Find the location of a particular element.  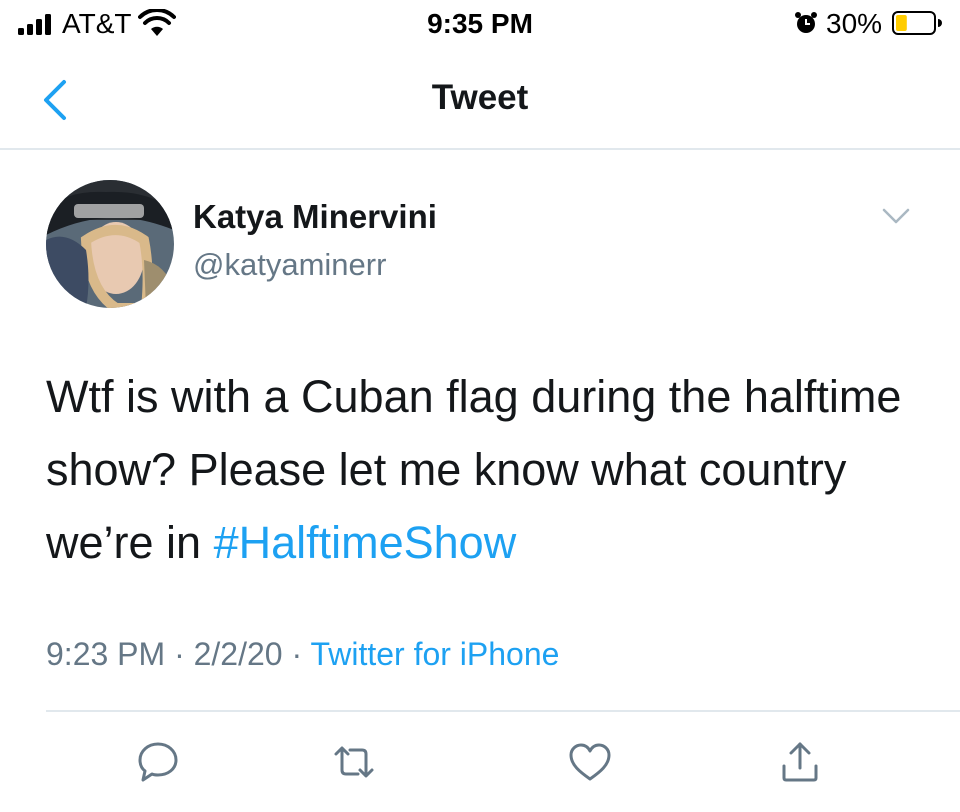

chevron-down-icon is located at coordinates (896, 215).